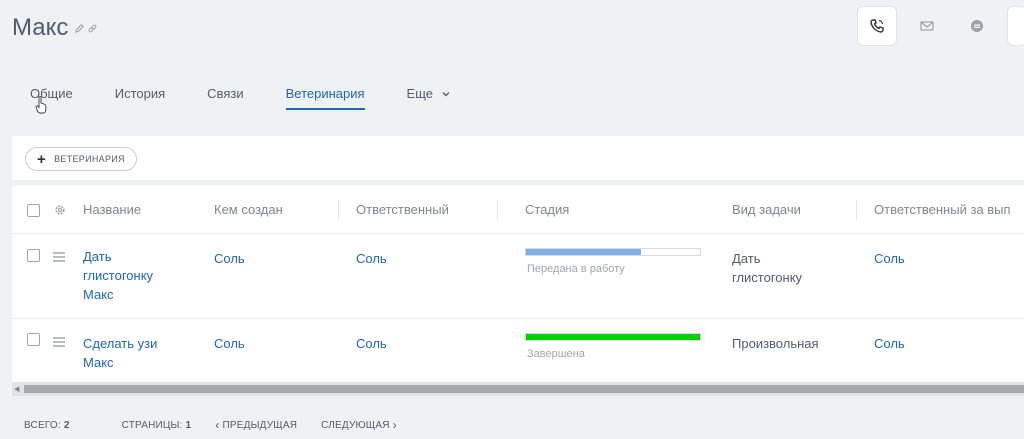 The height and width of the screenshot is (439, 1024). I want to click on call-button, so click(877, 26).